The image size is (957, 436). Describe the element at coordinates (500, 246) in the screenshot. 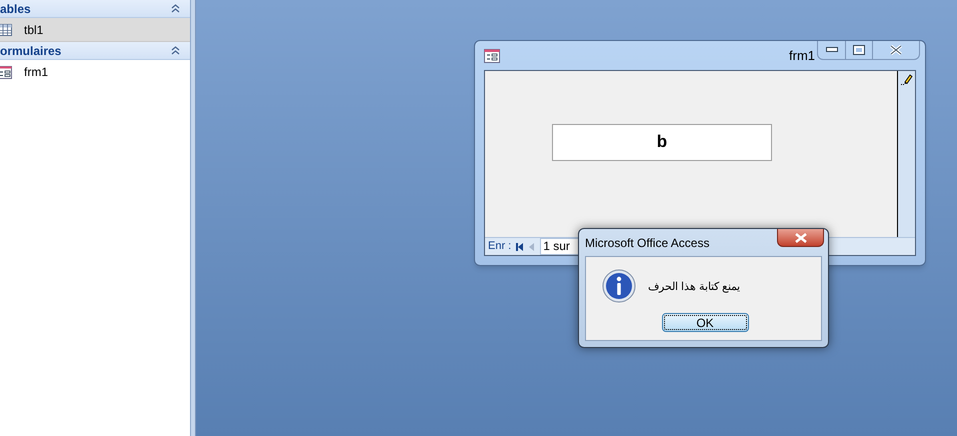

I see `navigation-label: Enr :` at that location.